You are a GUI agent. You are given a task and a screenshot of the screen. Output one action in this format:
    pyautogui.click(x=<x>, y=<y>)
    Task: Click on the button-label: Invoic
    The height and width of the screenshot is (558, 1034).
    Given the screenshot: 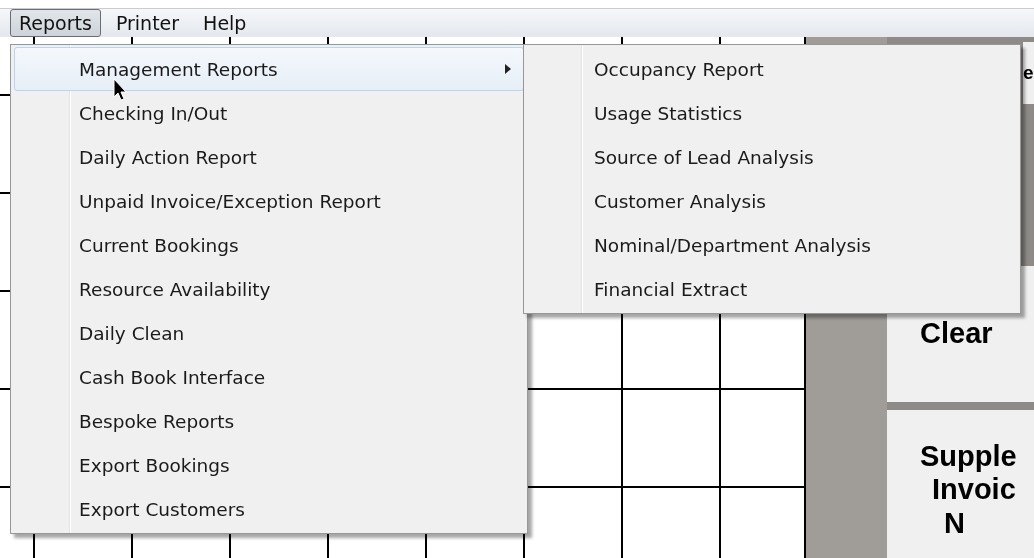 What is the action you would take?
    pyautogui.click(x=973, y=490)
    